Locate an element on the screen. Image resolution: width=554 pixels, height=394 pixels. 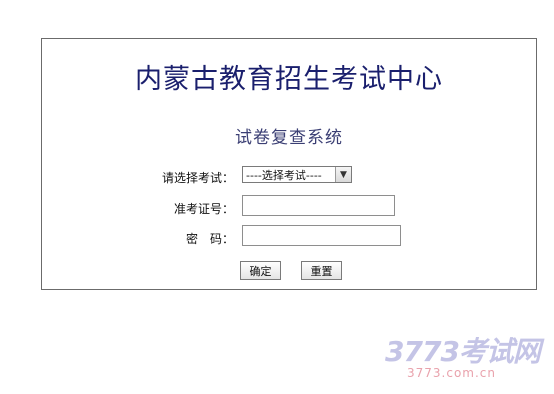
chevron-down-icon: ▼ is located at coordinates (343, 174).